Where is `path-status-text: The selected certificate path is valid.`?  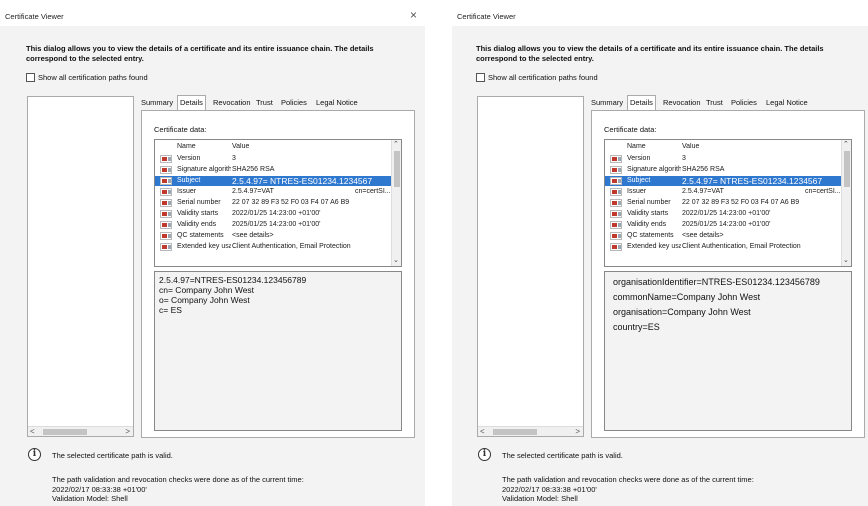 path-status-text: The selected certificate path is valid. is located at coordinates (562, 455).